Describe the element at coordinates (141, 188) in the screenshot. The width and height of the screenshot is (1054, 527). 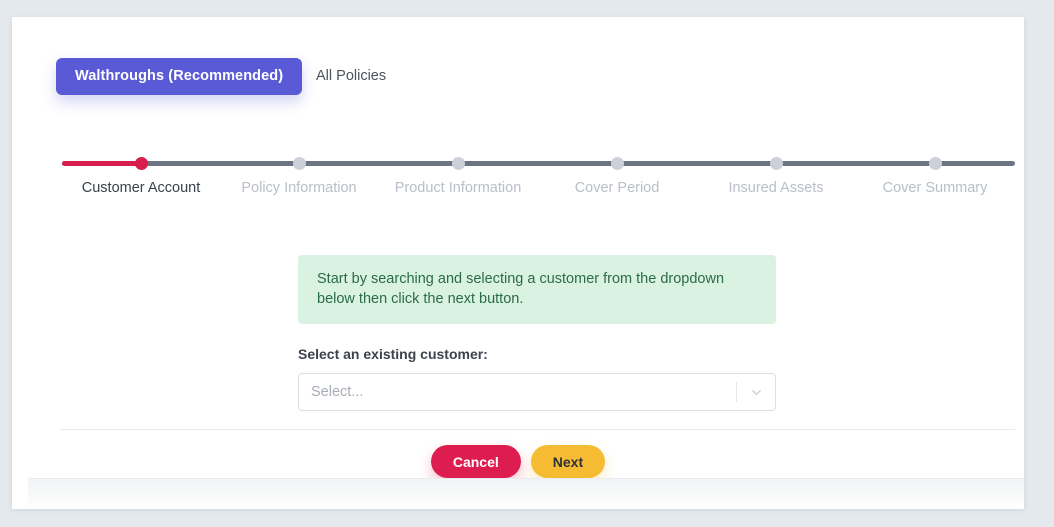
I see `step-label: Customer Account` at that location.